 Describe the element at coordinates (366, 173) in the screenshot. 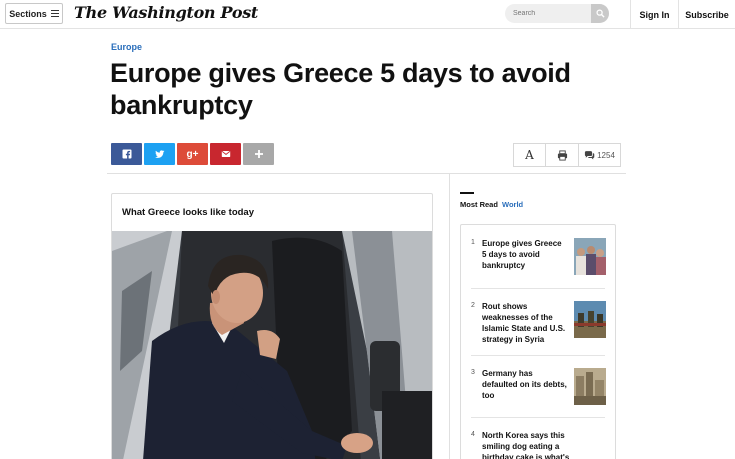

I see `divider` at that location.